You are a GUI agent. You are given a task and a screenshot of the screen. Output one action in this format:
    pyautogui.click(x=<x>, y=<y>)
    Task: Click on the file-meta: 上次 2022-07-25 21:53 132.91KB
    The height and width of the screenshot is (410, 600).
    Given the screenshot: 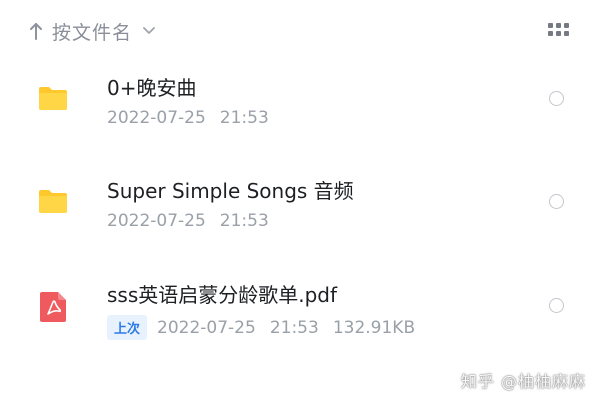 What is the action you would take?
    pyautogui.click(x=261, y=327)
    